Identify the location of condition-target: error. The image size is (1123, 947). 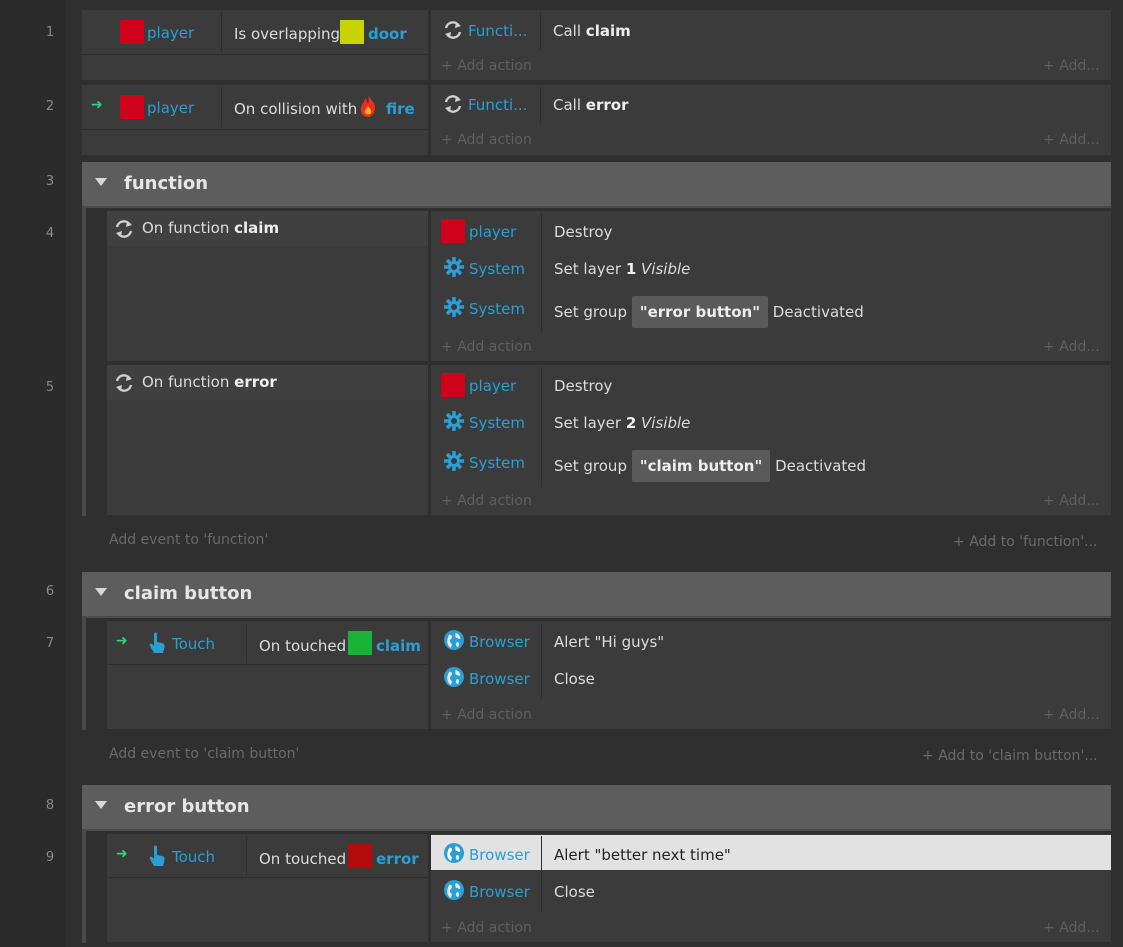
(397, 859).